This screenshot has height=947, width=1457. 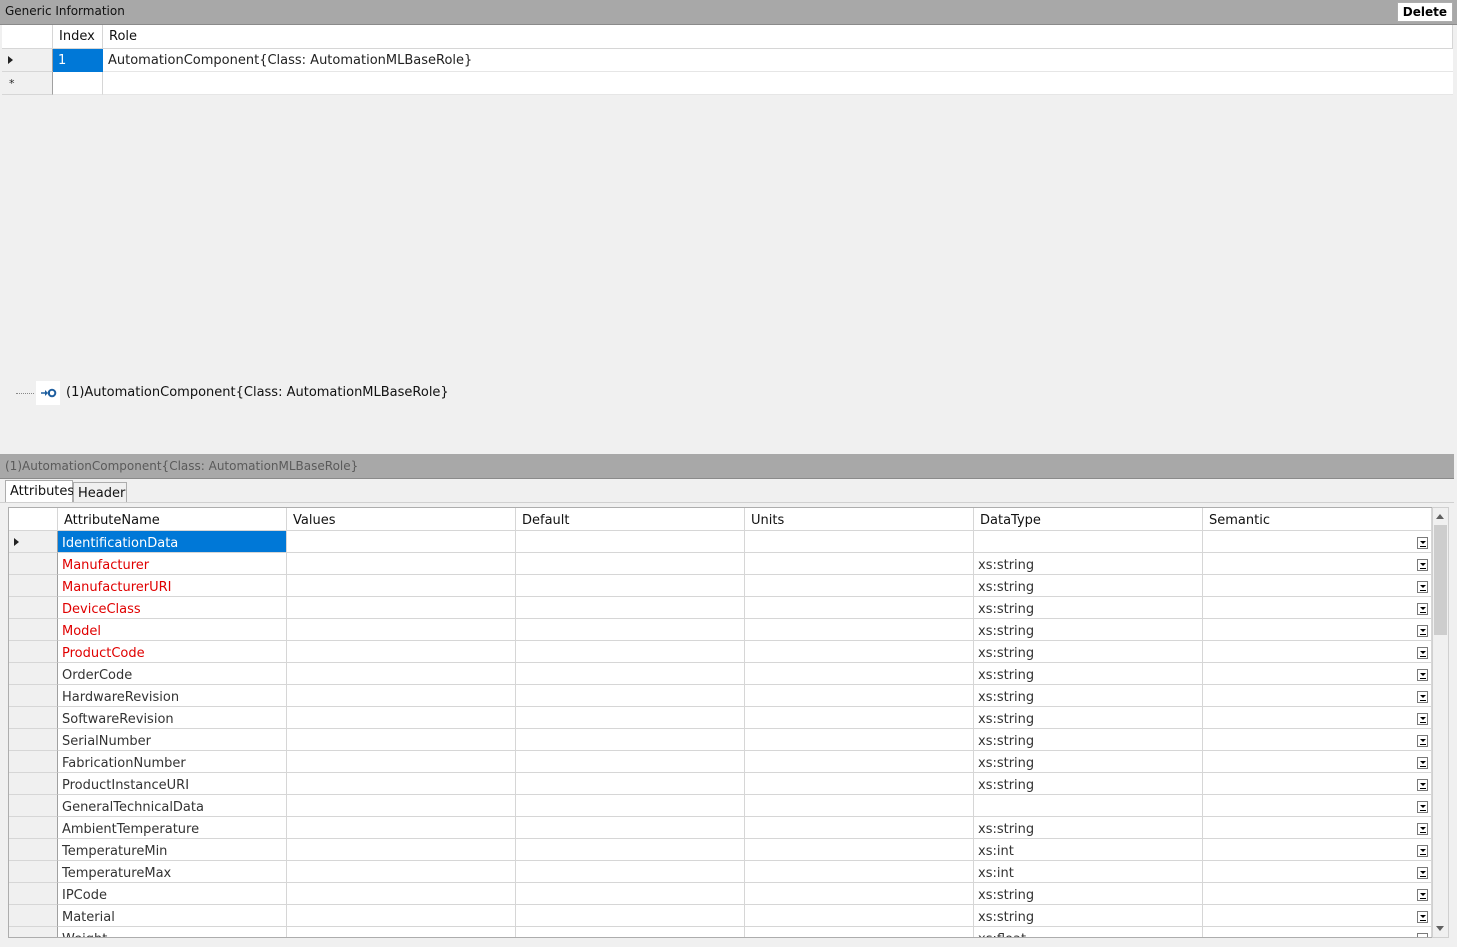 I want to click on attribute-name-cell: Weight, so click(x=172, y=932).